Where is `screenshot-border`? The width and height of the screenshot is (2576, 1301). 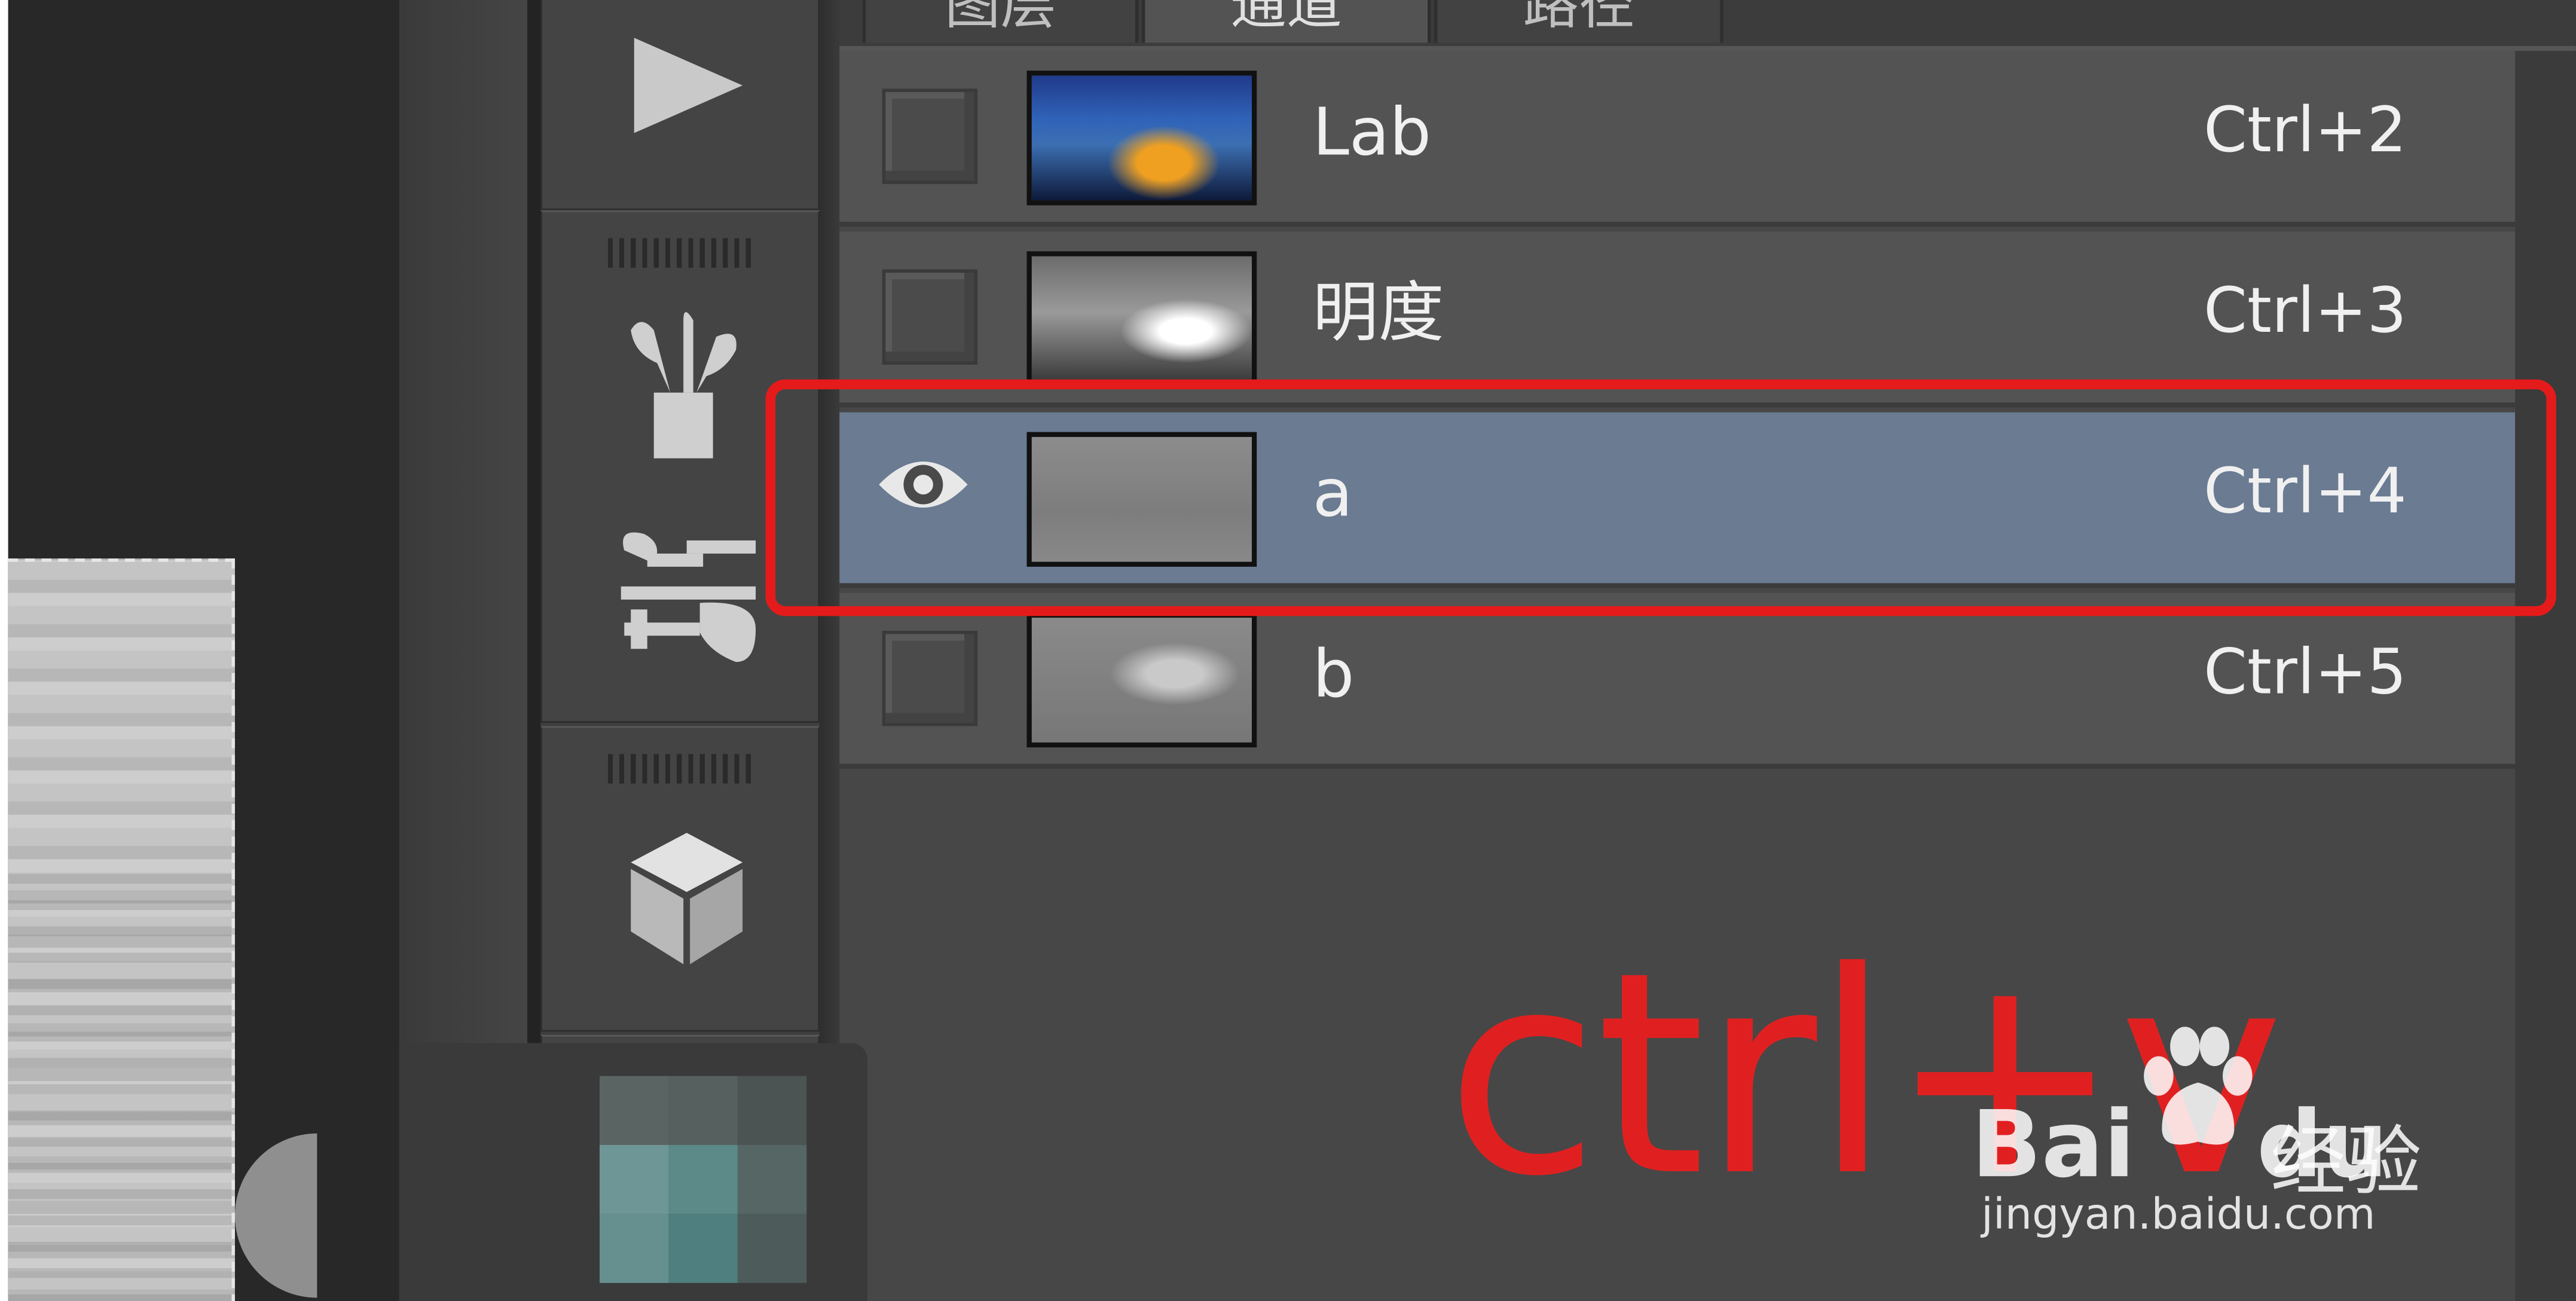
screenshot-border is located at coordinates (4, 650).